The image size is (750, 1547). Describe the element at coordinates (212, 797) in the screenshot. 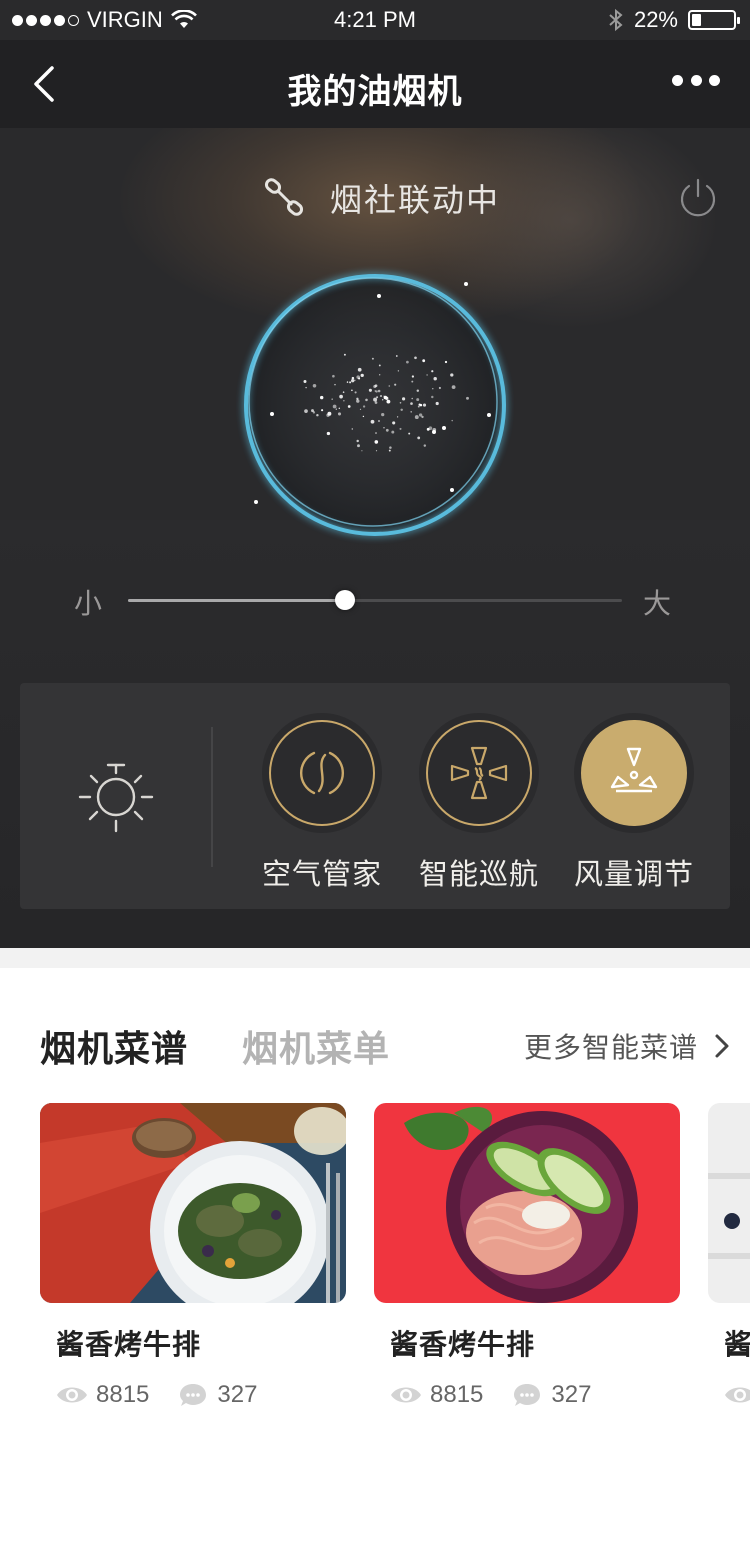

I see `panel-divider` at that location.